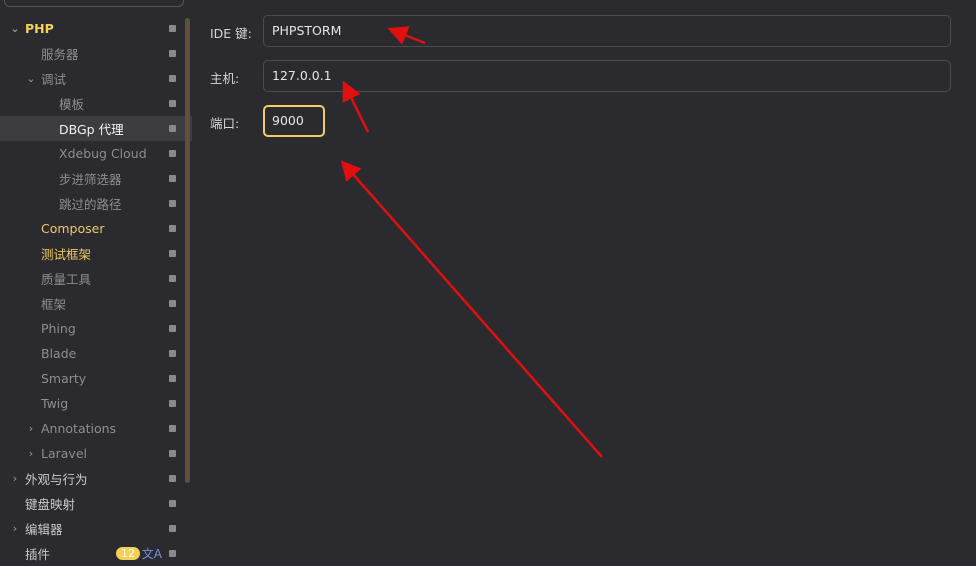  What do you see at coordinates (356, 106) in the screenshot?
I see `arrow-to-host` at bounding box center [356, 106].